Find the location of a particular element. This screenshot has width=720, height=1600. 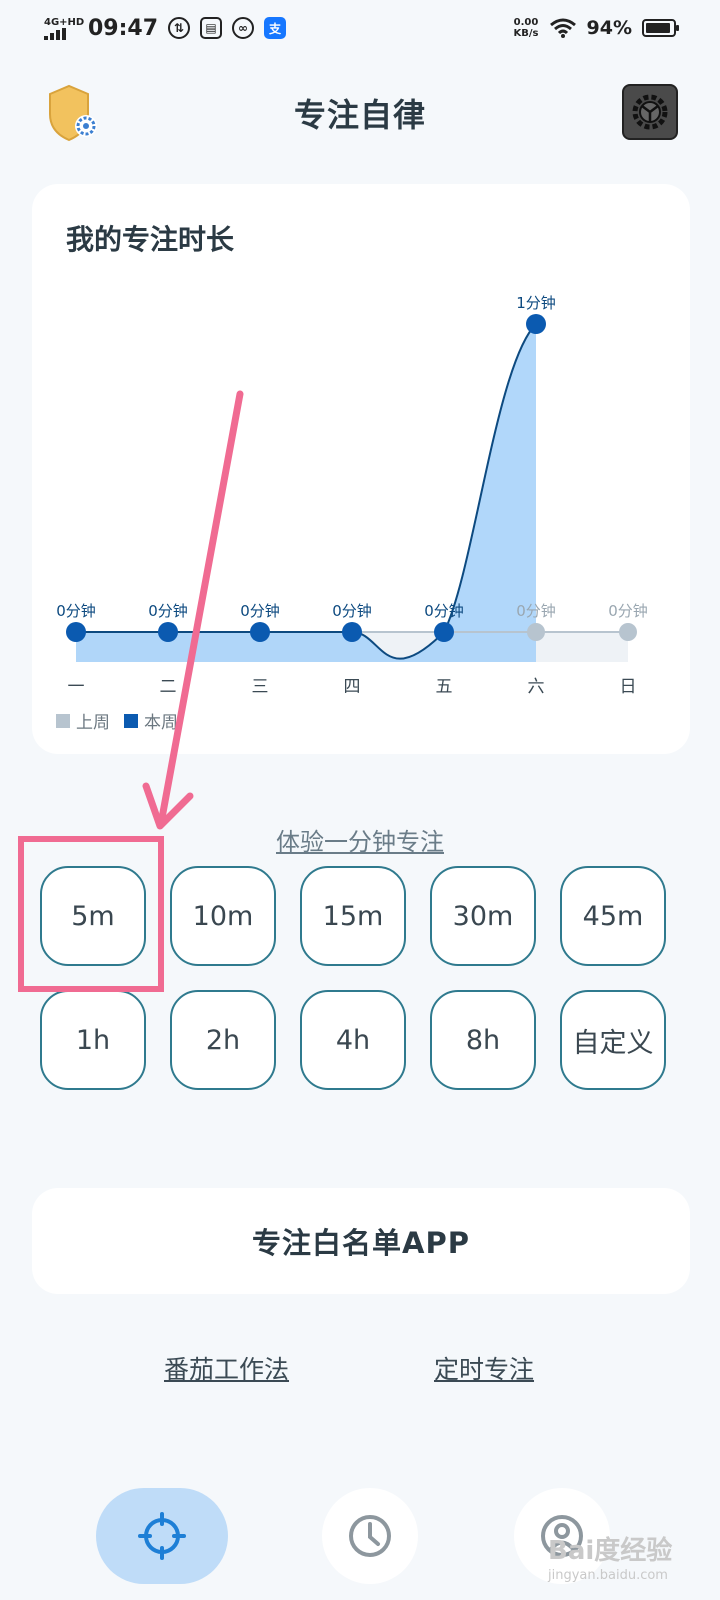

pomodoro-link: 番茄工作法 is located at coordinates (226, 1368).